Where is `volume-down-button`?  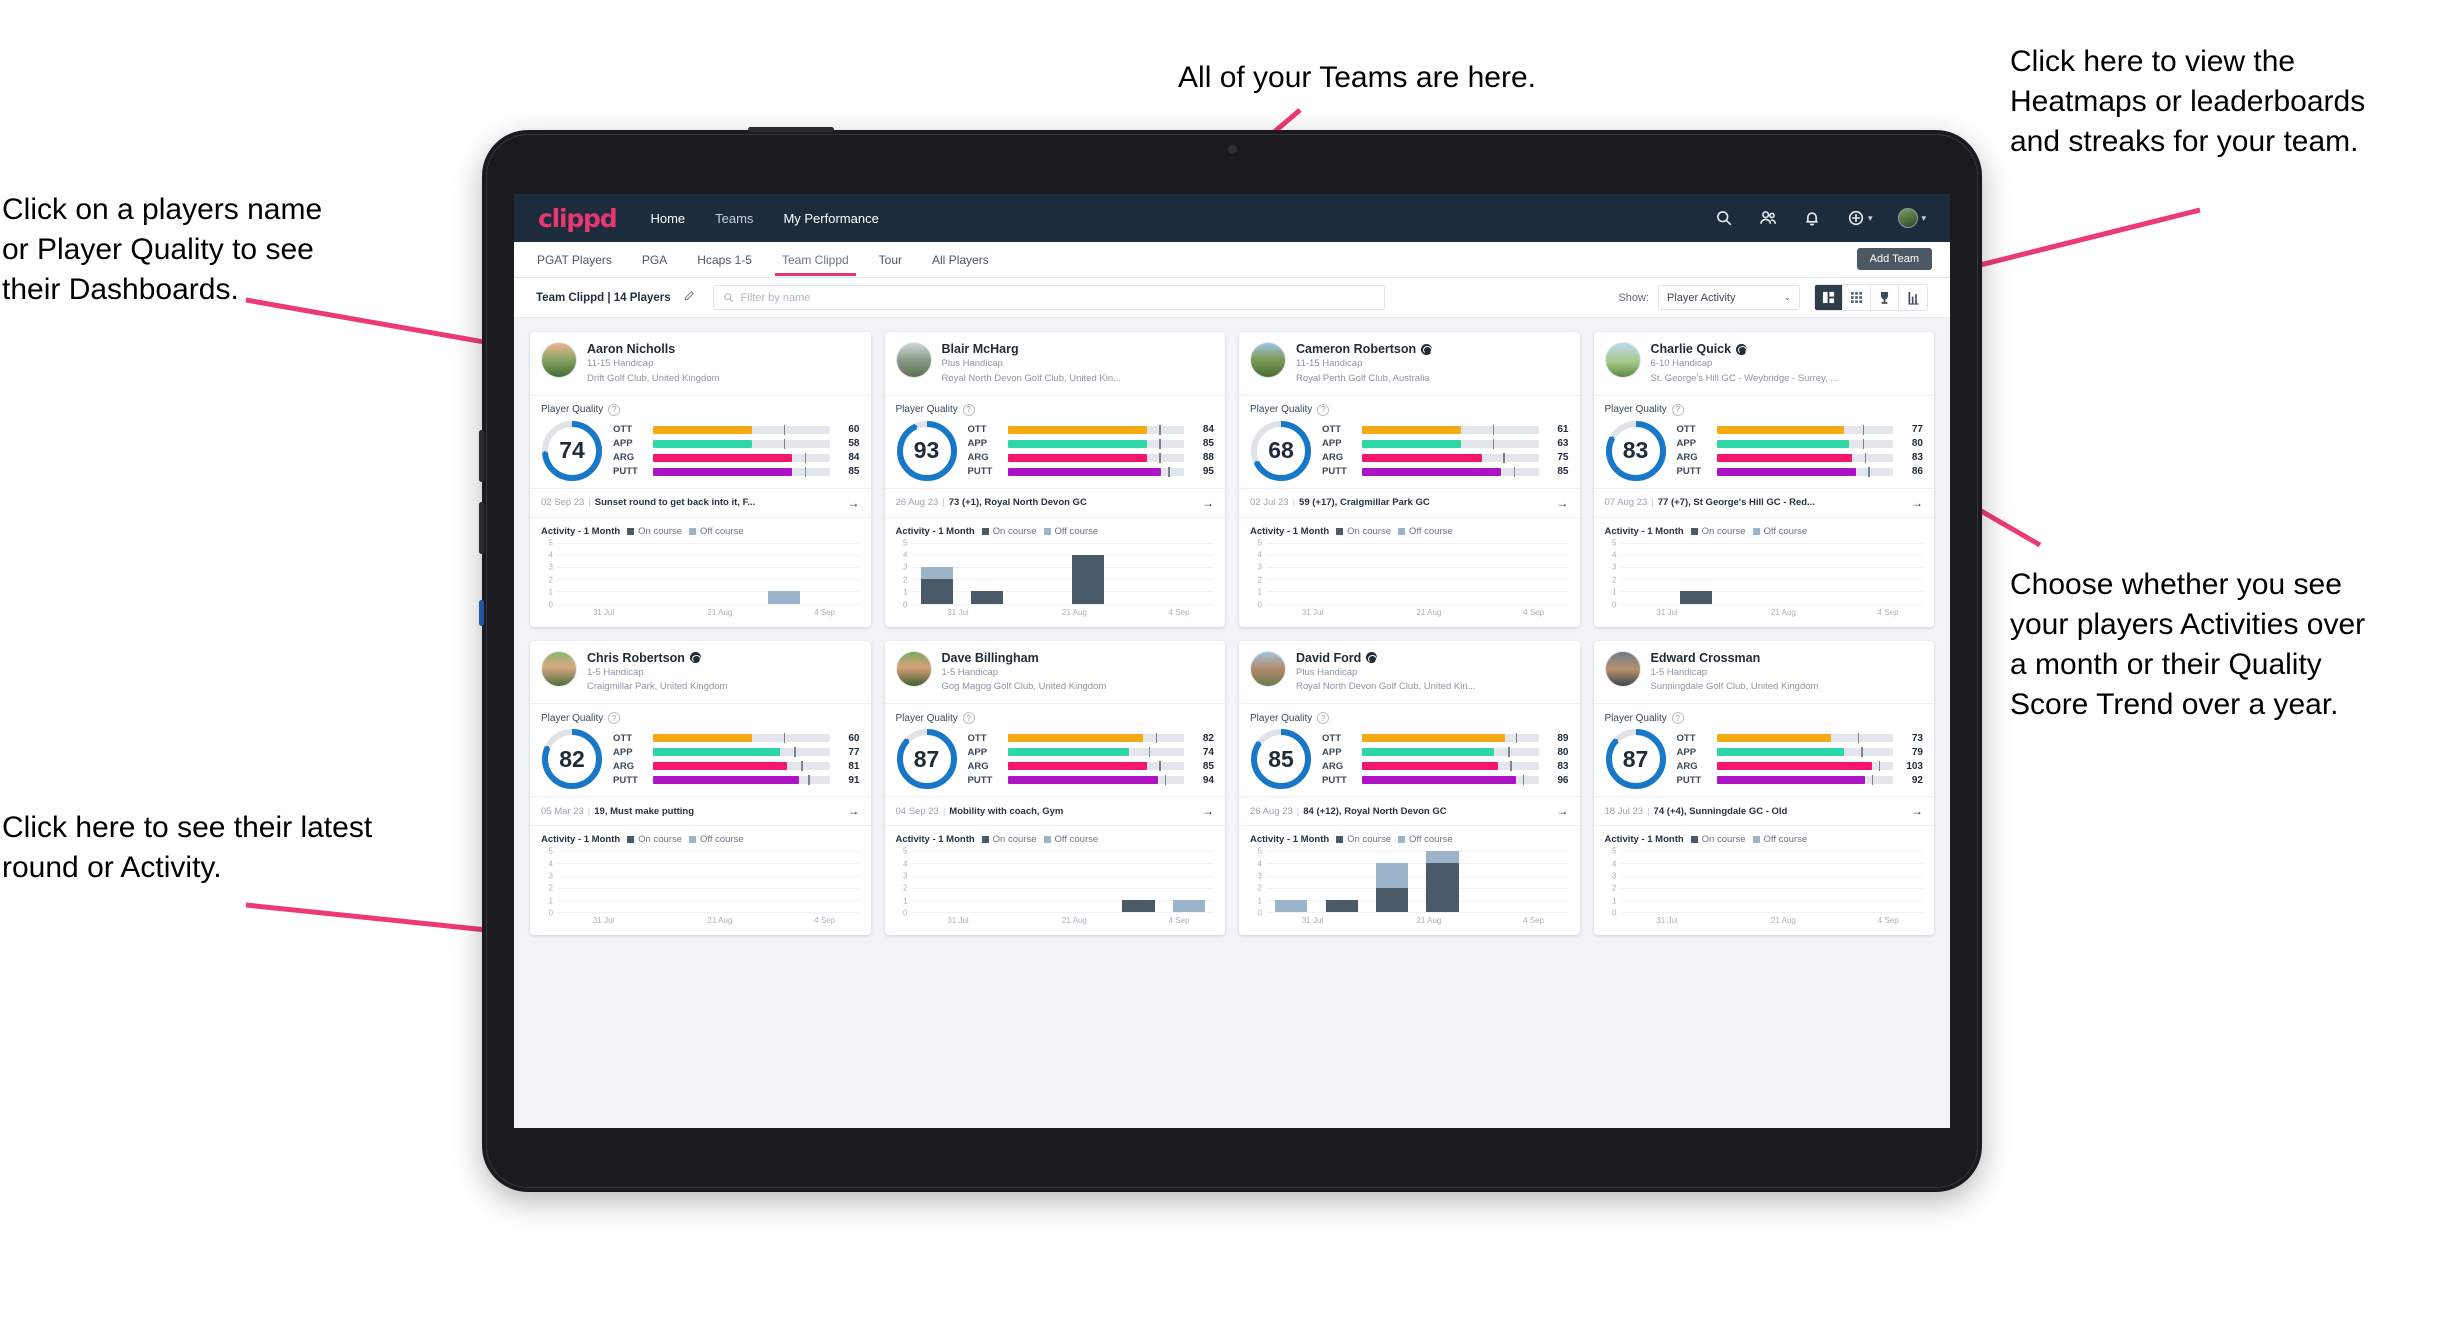
volume-down-button is located at coordinates (481, 528).